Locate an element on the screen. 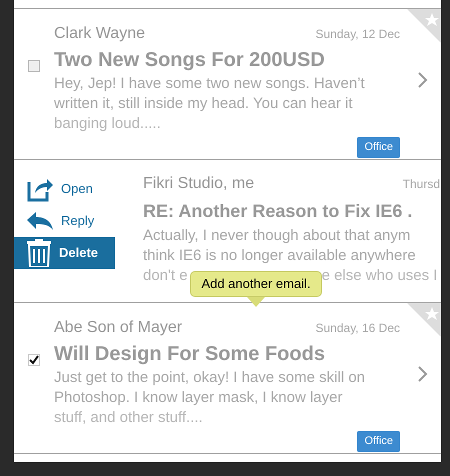 The height and width of the screenshot is (476, 450). action-button: Open is located at coordinates (64, 189).